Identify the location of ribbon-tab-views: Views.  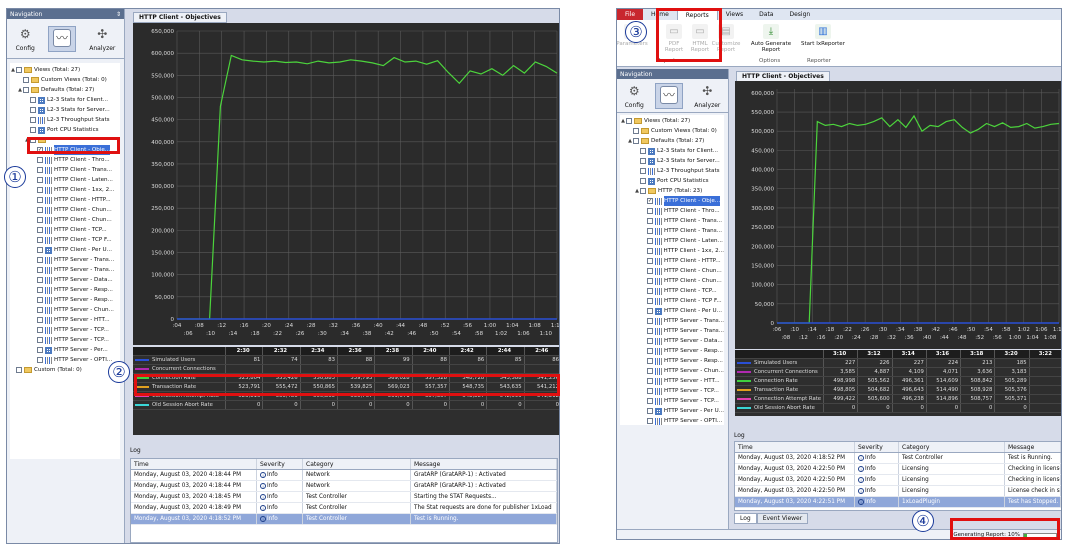
(734, 14).